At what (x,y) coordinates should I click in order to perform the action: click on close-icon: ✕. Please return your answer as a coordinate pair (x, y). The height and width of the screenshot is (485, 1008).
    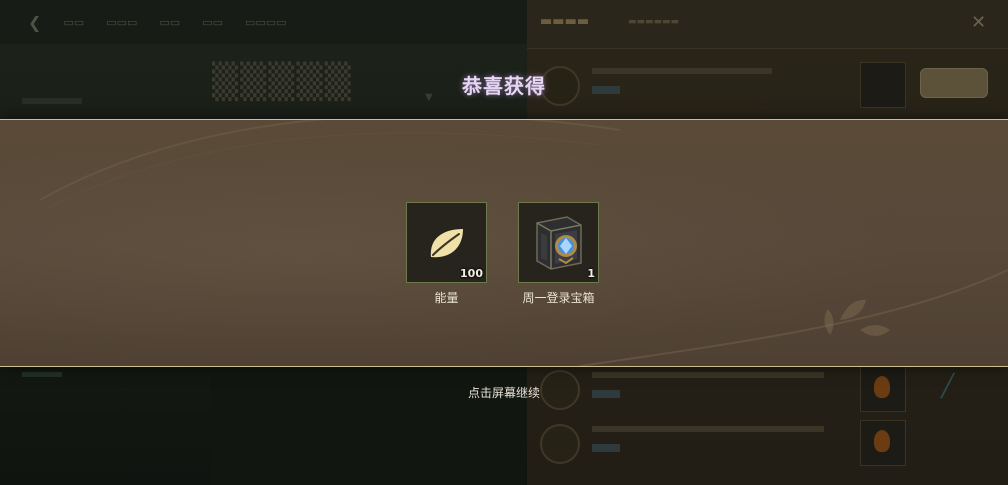
    Looking at the image, I should click on (979, 22).